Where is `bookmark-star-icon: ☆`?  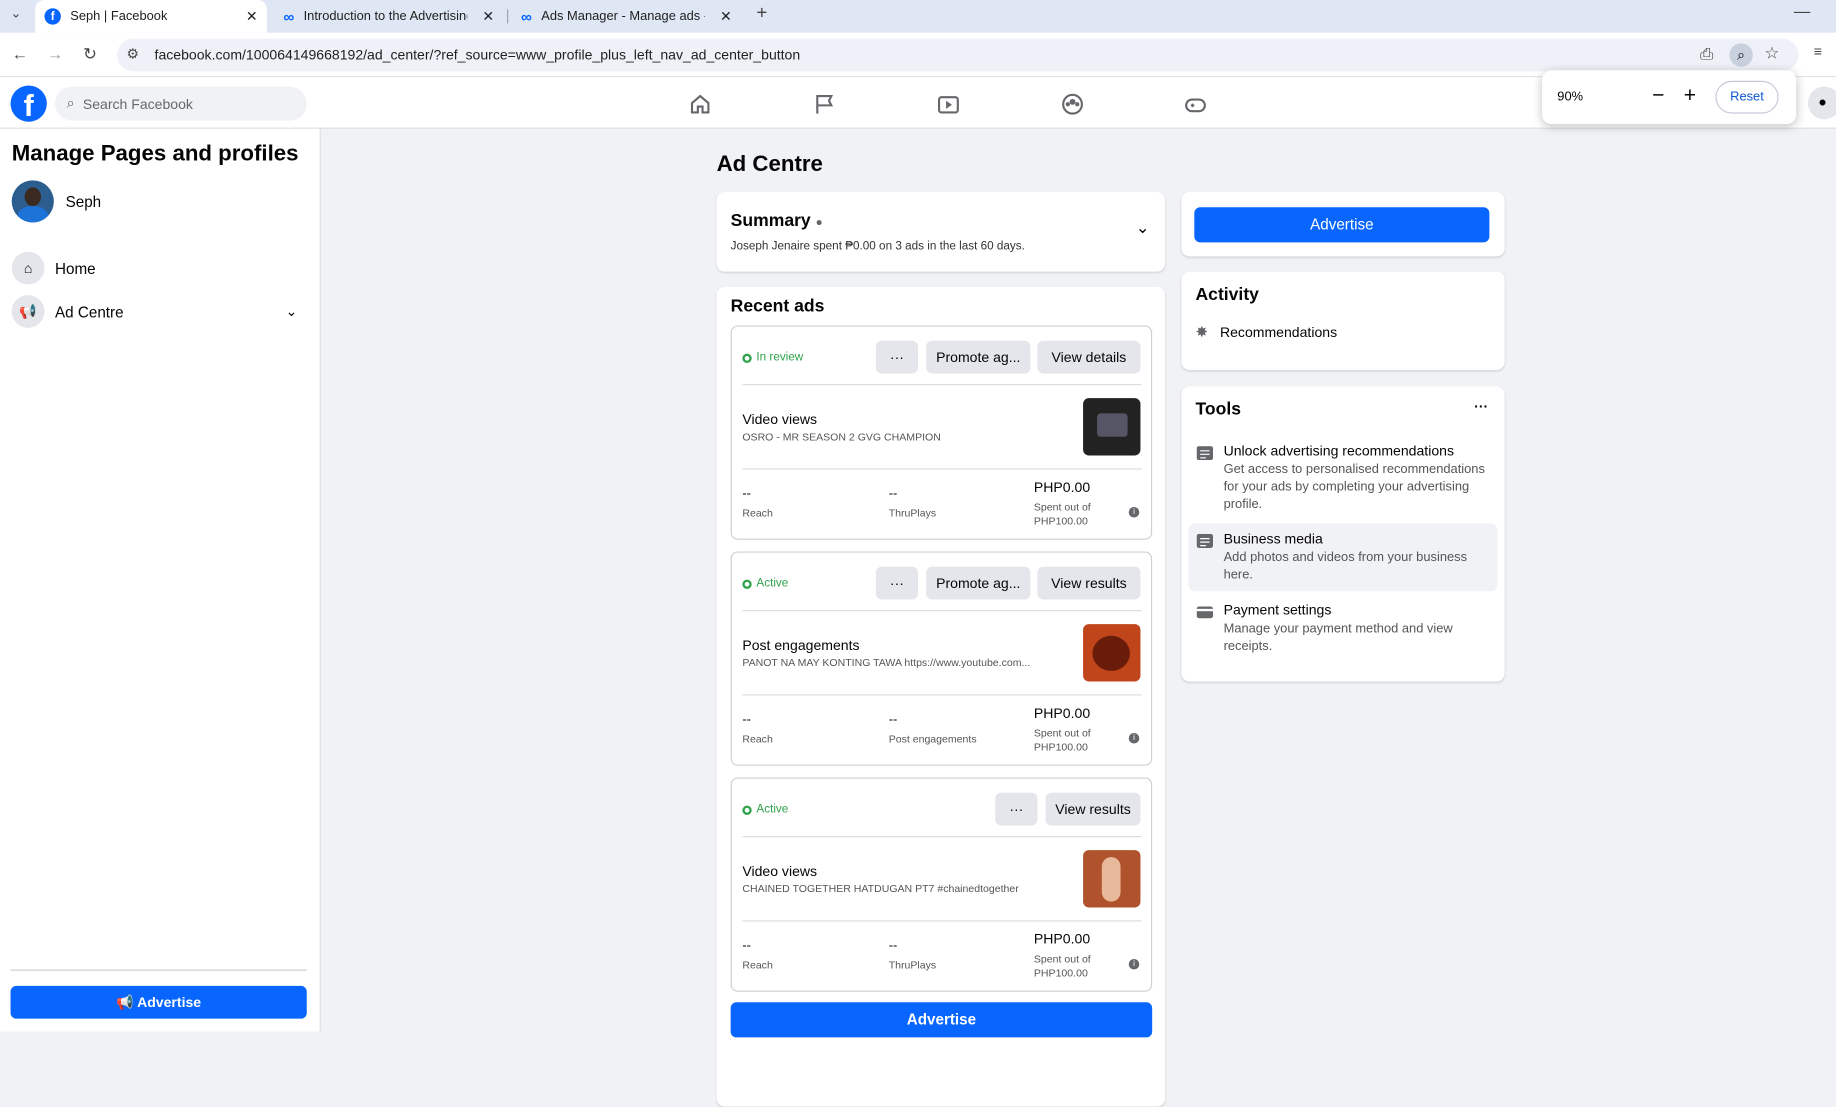 bookmark-star-icon: ☆ is located at coordinates (1772, 53).